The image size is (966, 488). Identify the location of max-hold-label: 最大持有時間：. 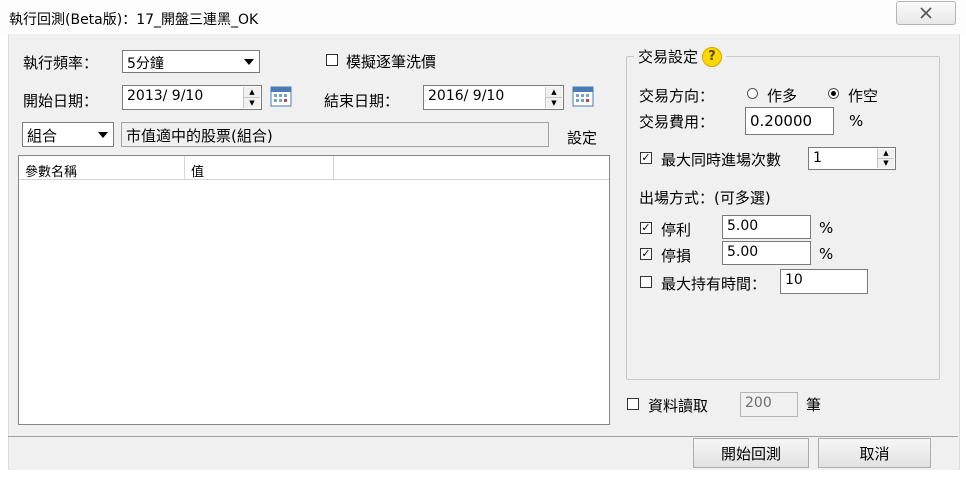
(714, 284).